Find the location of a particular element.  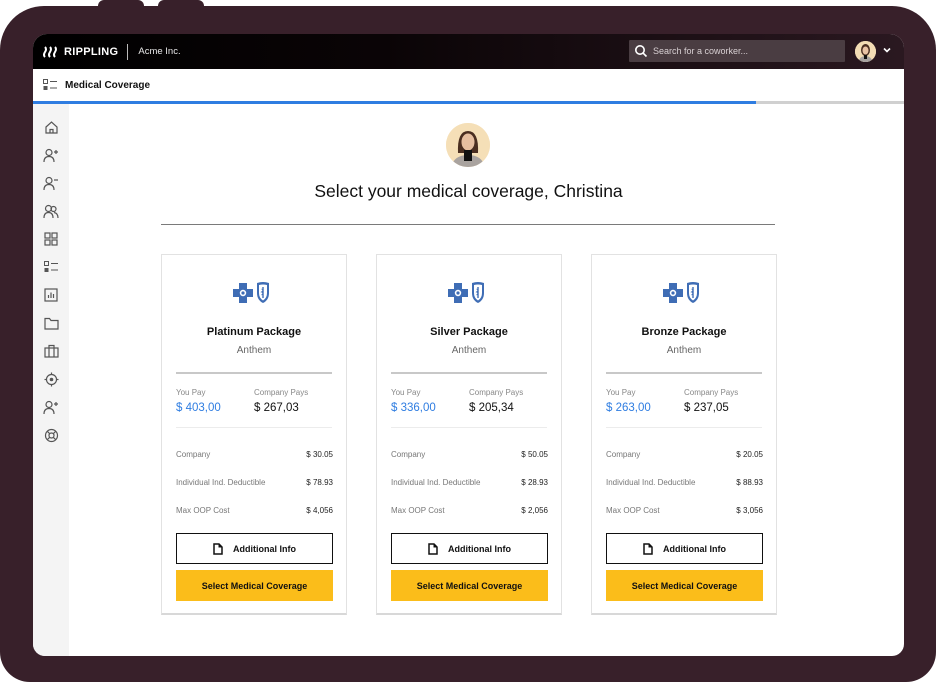

plan-detail-value: $ 28.93 is located at coordinates (534, 482).